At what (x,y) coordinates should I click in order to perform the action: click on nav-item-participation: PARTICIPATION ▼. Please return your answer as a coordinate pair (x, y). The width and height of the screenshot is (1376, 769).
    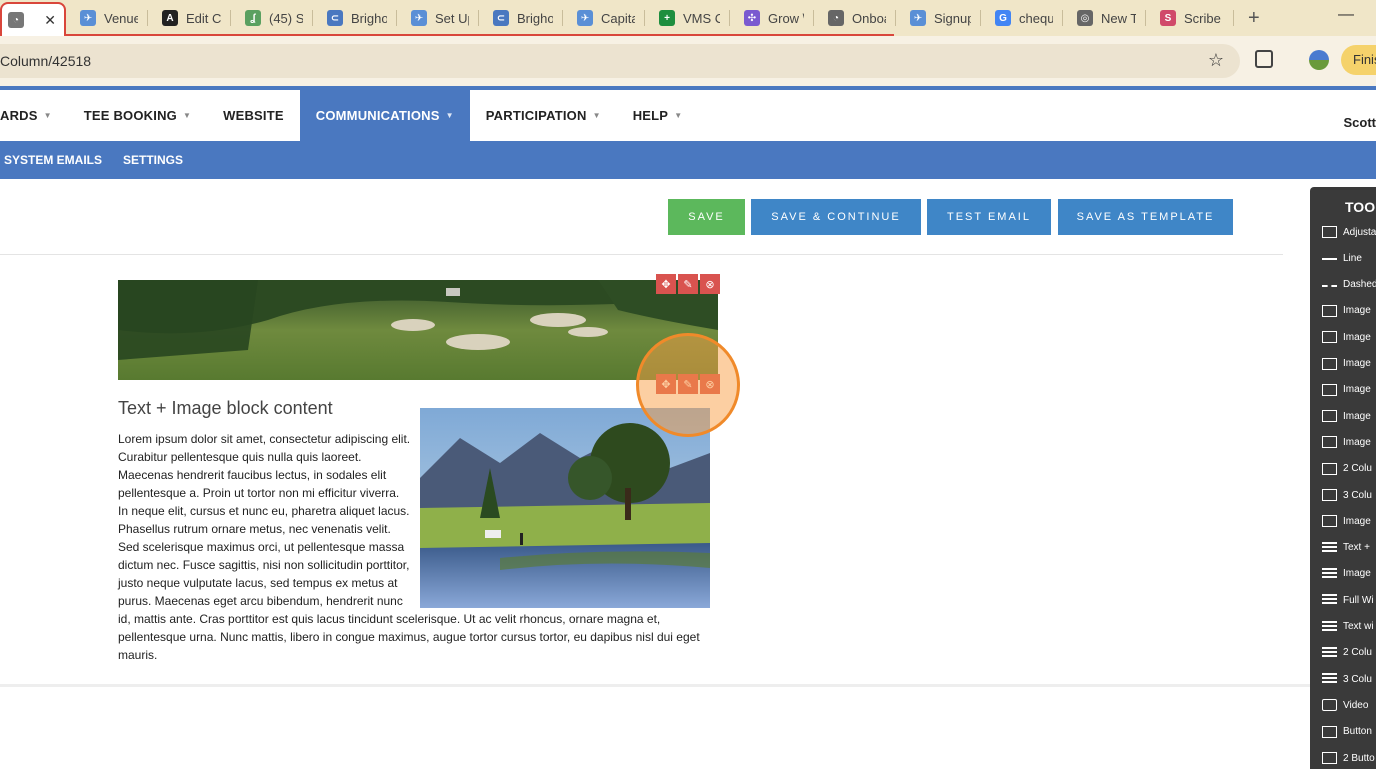
    Looking at the image, I should click on (543, 115).